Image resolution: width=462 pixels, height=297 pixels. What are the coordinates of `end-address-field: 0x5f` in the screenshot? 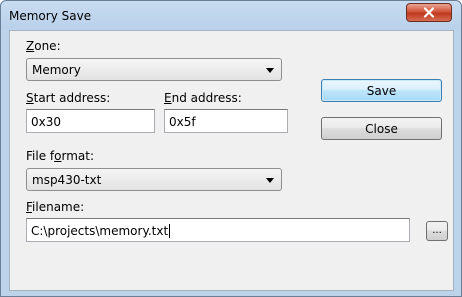 It's located at (226, 121).